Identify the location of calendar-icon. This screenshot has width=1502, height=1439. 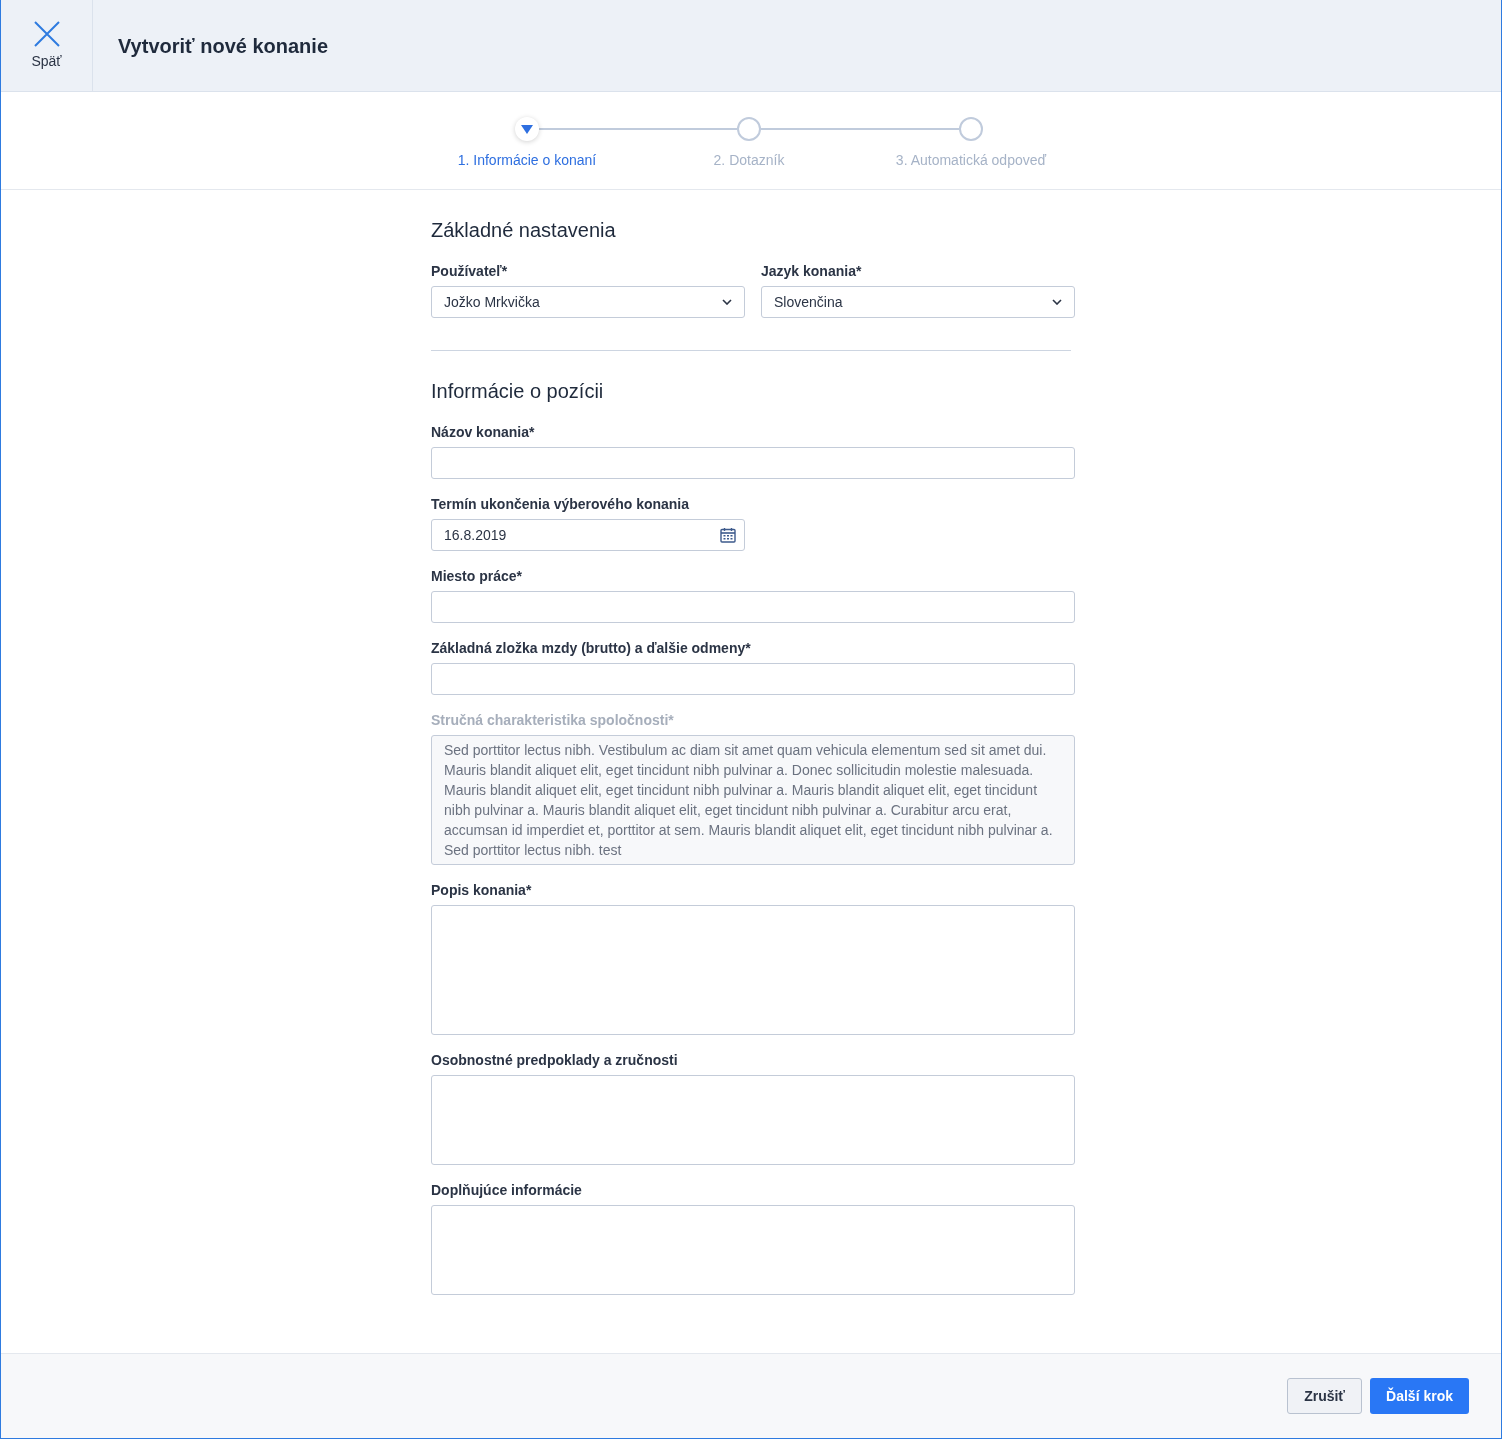
(728, 535).